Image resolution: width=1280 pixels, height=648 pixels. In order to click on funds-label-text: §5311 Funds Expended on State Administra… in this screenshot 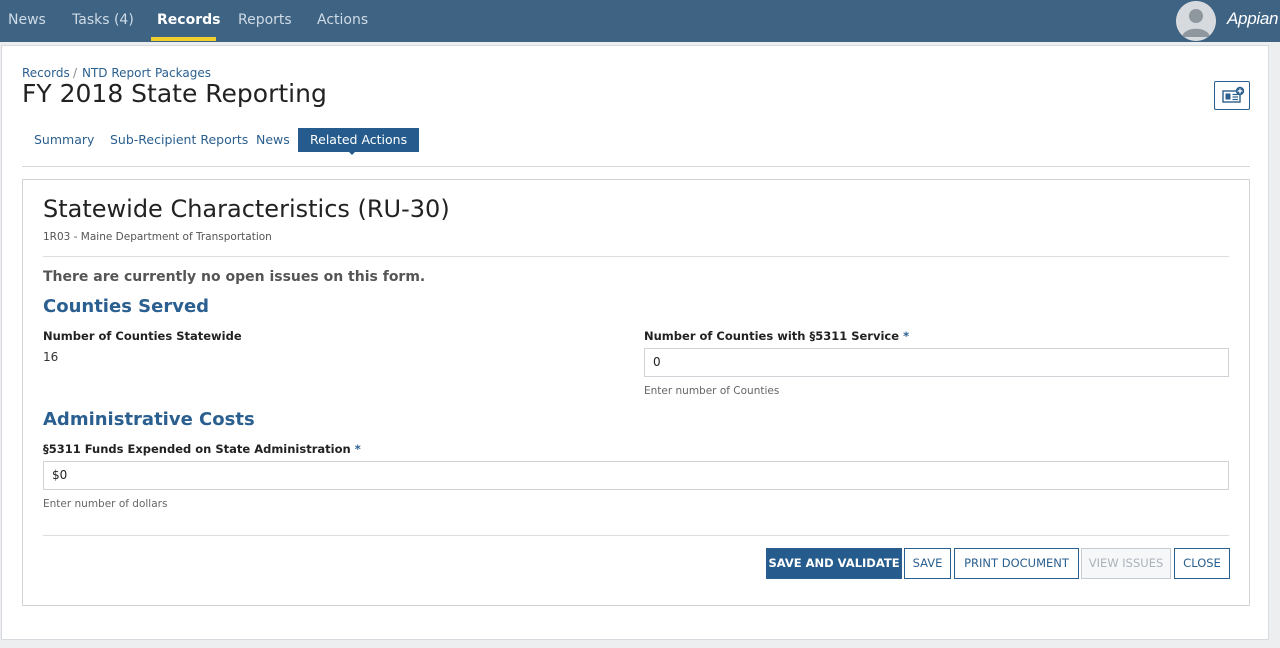, I will do `click(197, 449)`.